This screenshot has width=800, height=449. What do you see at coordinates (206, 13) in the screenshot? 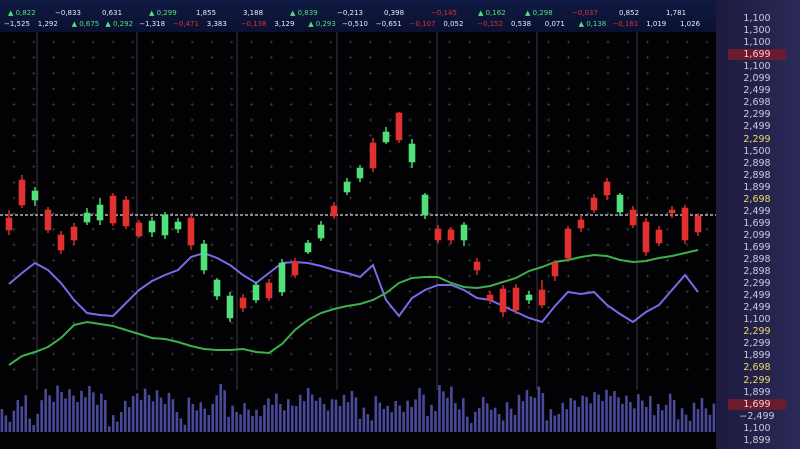
I see `ticker-value: 1,855` at bounding box center [206, 13].